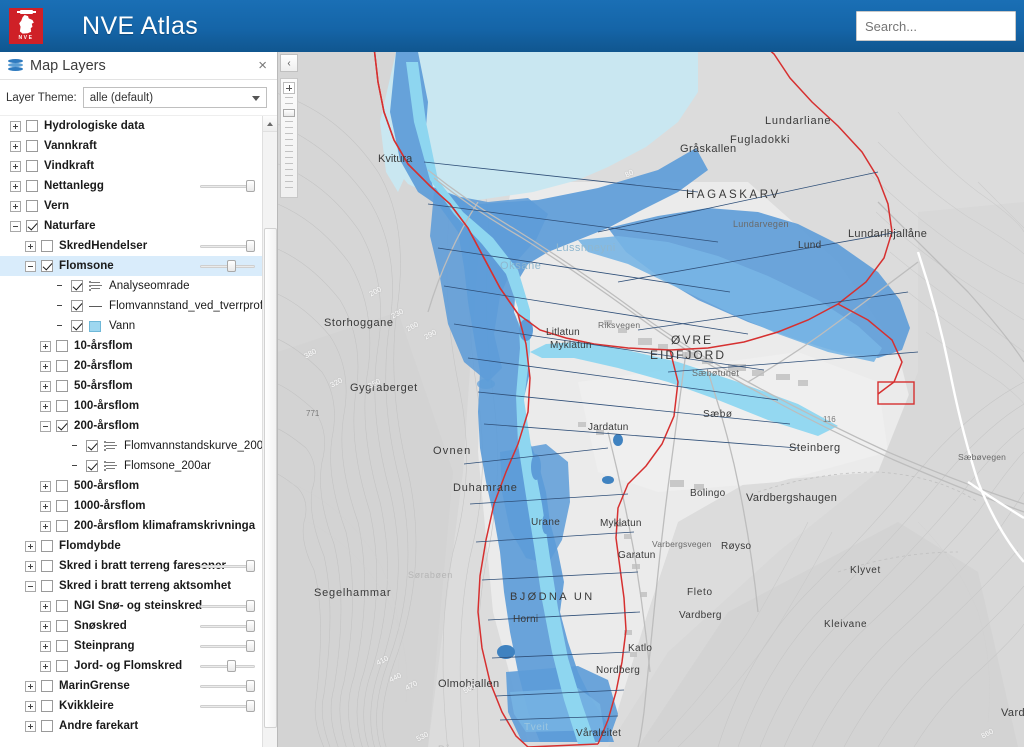  Describe the element at coordinates (137, 446) in the screenshot. I see `layer-tree-node: Flomvannstandskurve_200ar` at that location.